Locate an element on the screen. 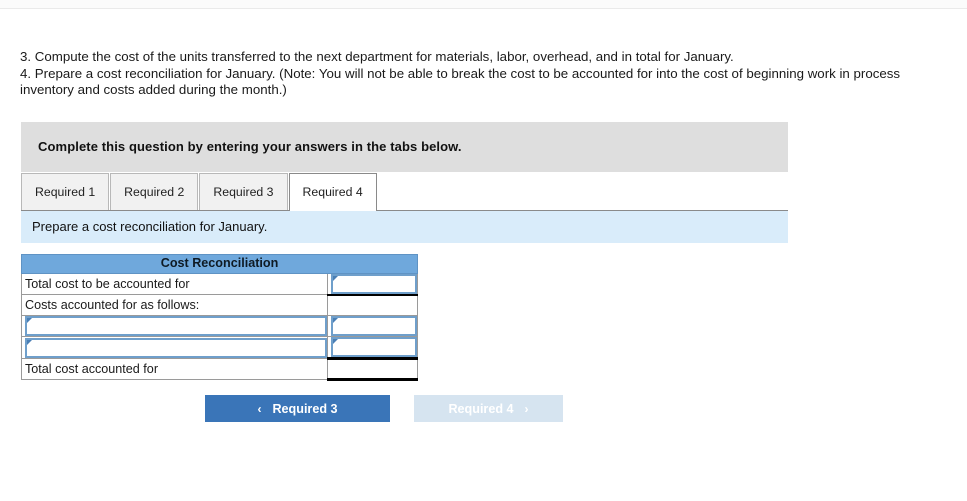 Image resolution: width=967 pixels, height=501 pixels. table-row: Total cost to be accounted for is located at coordinates (219, 283).